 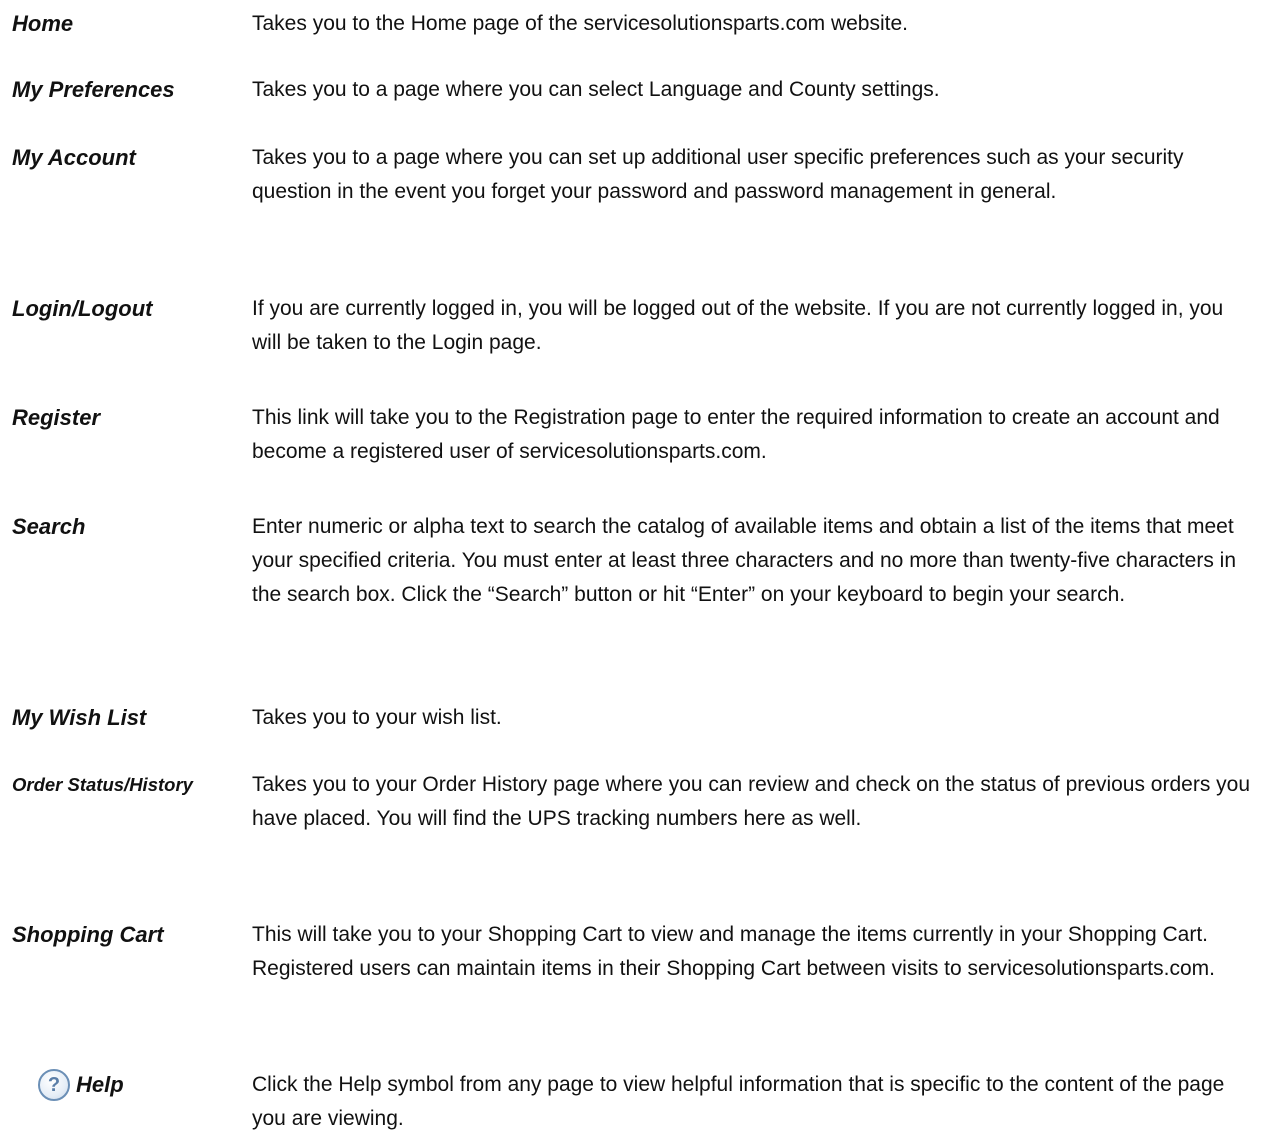 What do you see at coordinates (102, 784) in the screenshot?
I see `term-order-status-history: Order Status/History` at bounding box center [102, 784].